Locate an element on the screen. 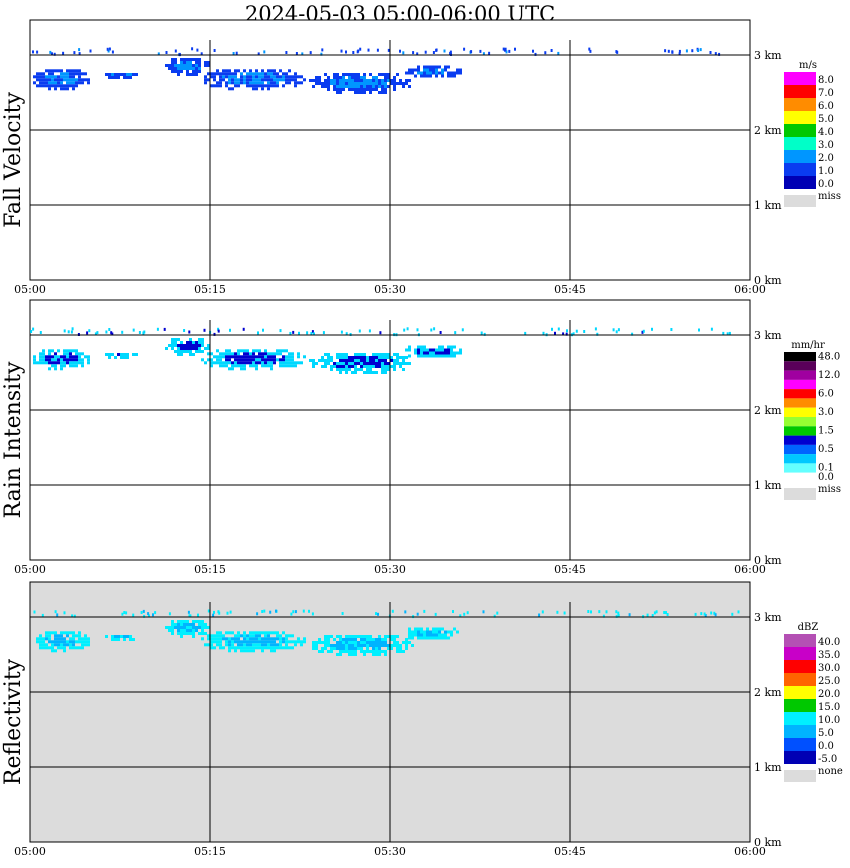  colorbar-swatch is located at coordinates (800, 182).